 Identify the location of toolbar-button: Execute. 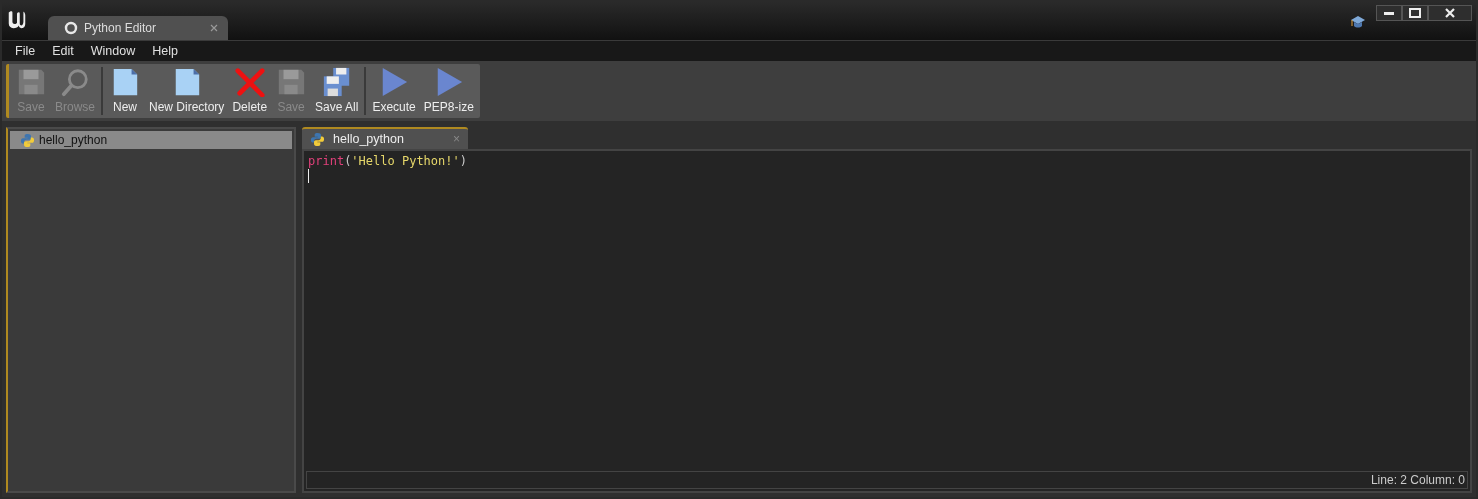
(394, 91).